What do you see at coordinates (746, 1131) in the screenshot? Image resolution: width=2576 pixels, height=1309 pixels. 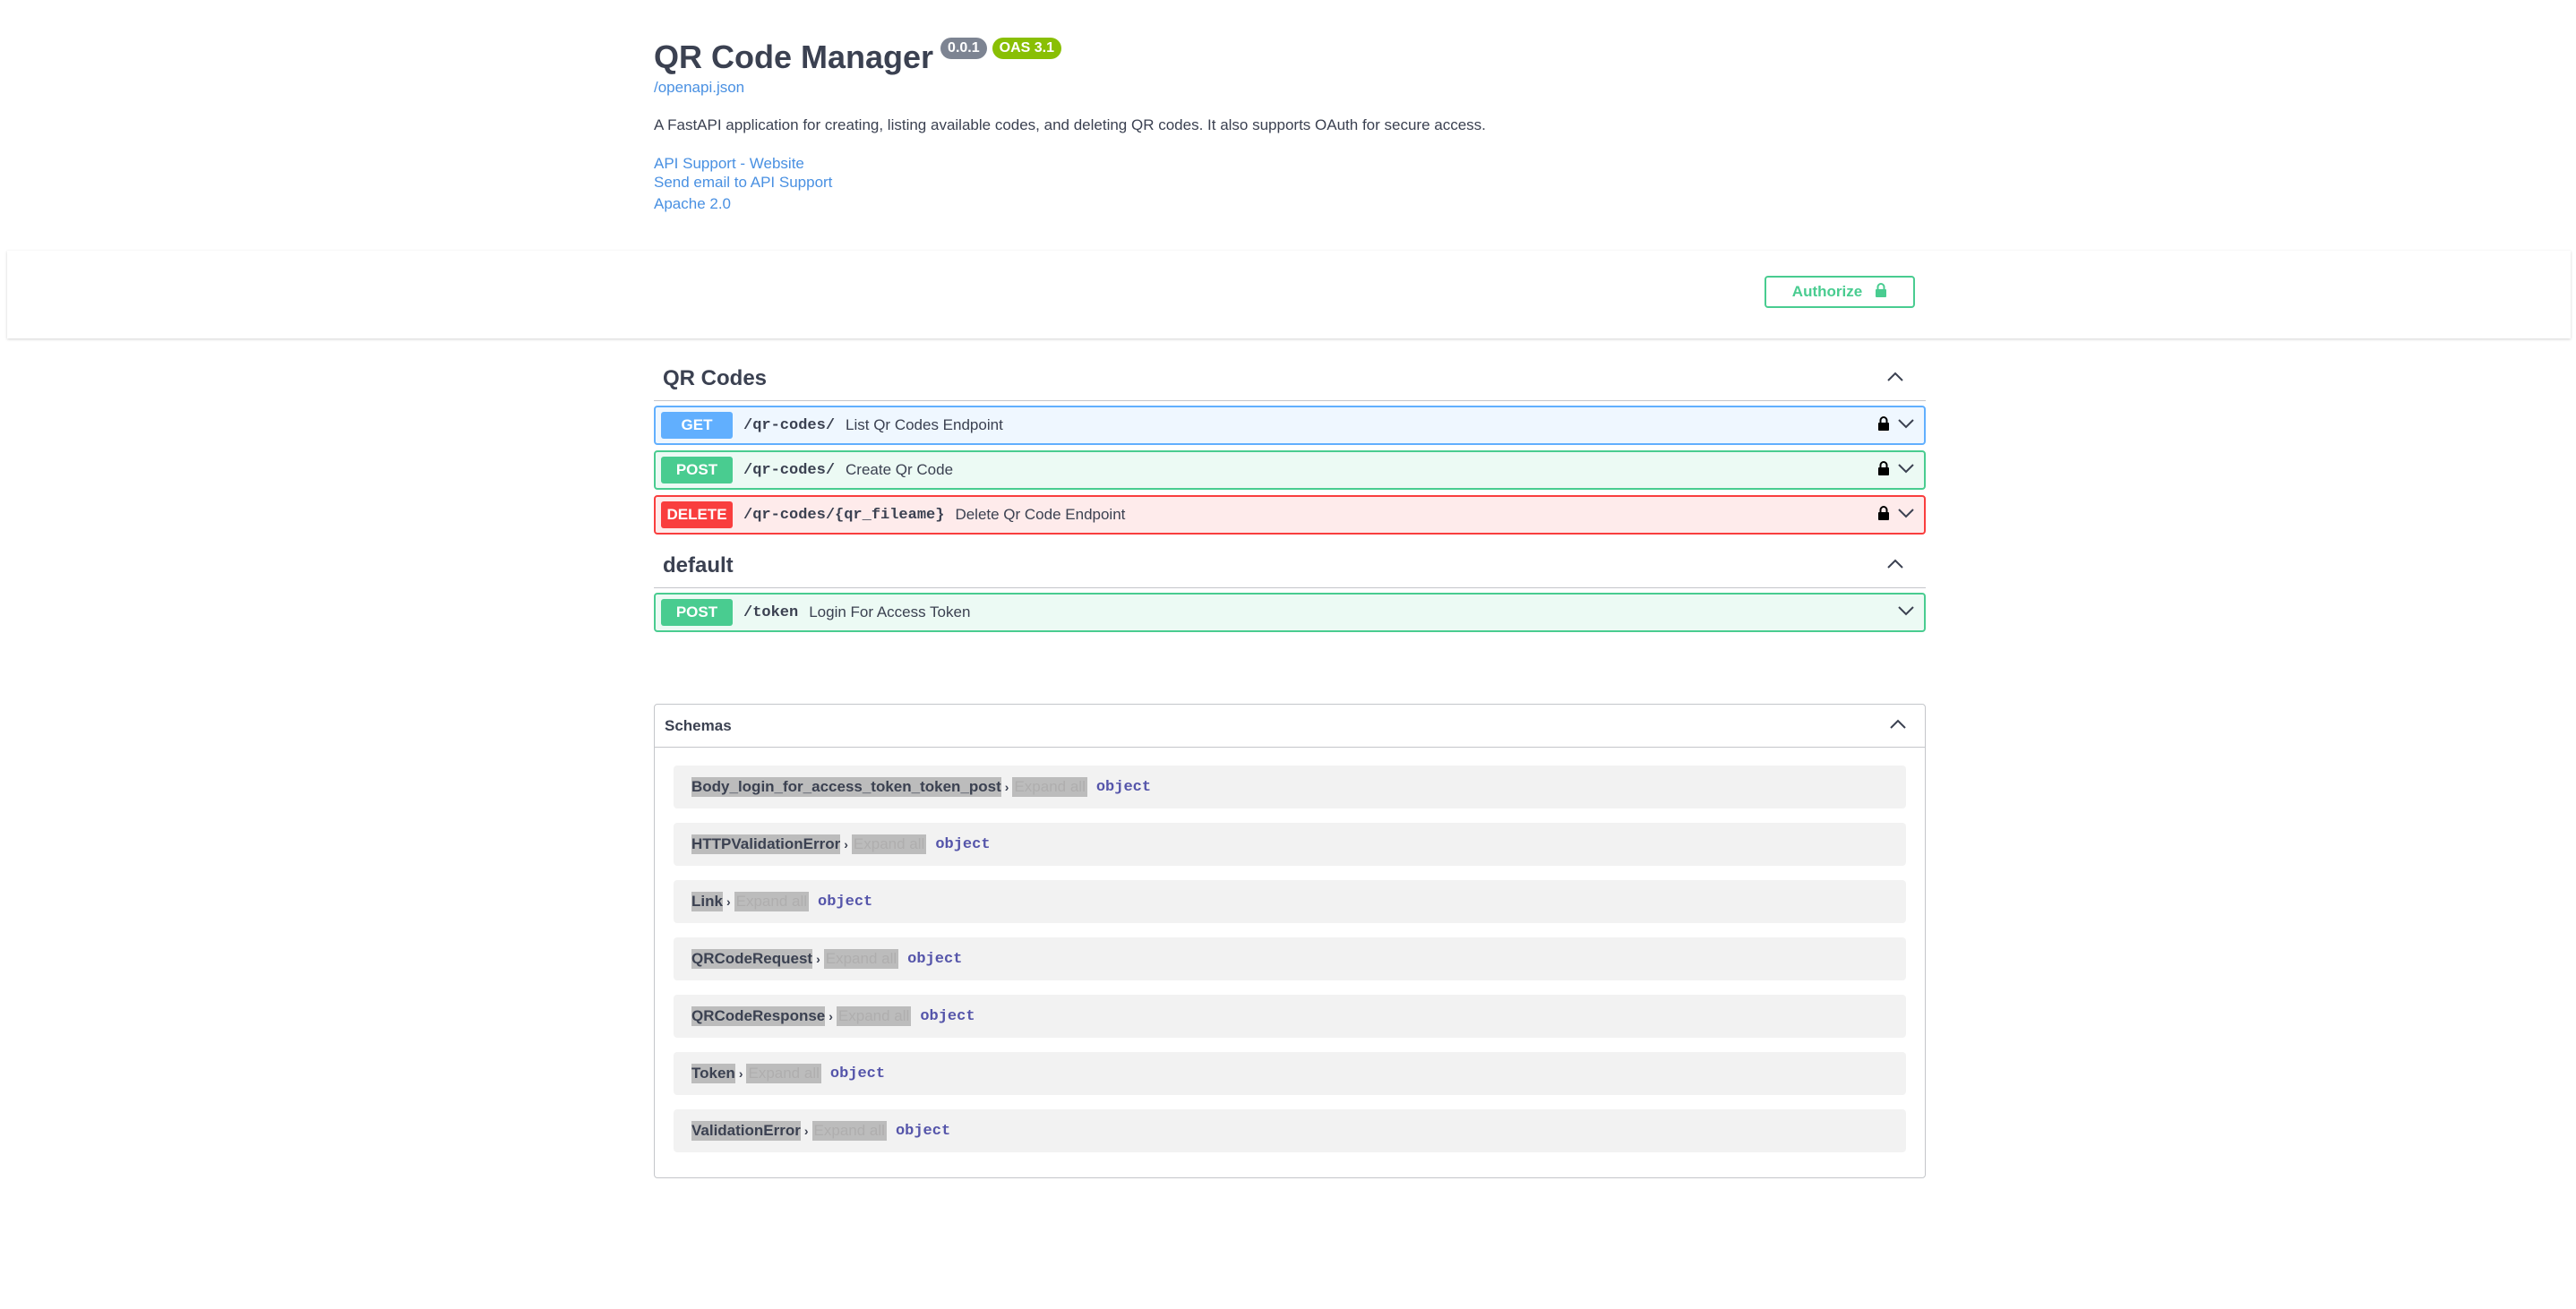 I see `schema-name: ValidationError` at bounding box center [746, 1131].